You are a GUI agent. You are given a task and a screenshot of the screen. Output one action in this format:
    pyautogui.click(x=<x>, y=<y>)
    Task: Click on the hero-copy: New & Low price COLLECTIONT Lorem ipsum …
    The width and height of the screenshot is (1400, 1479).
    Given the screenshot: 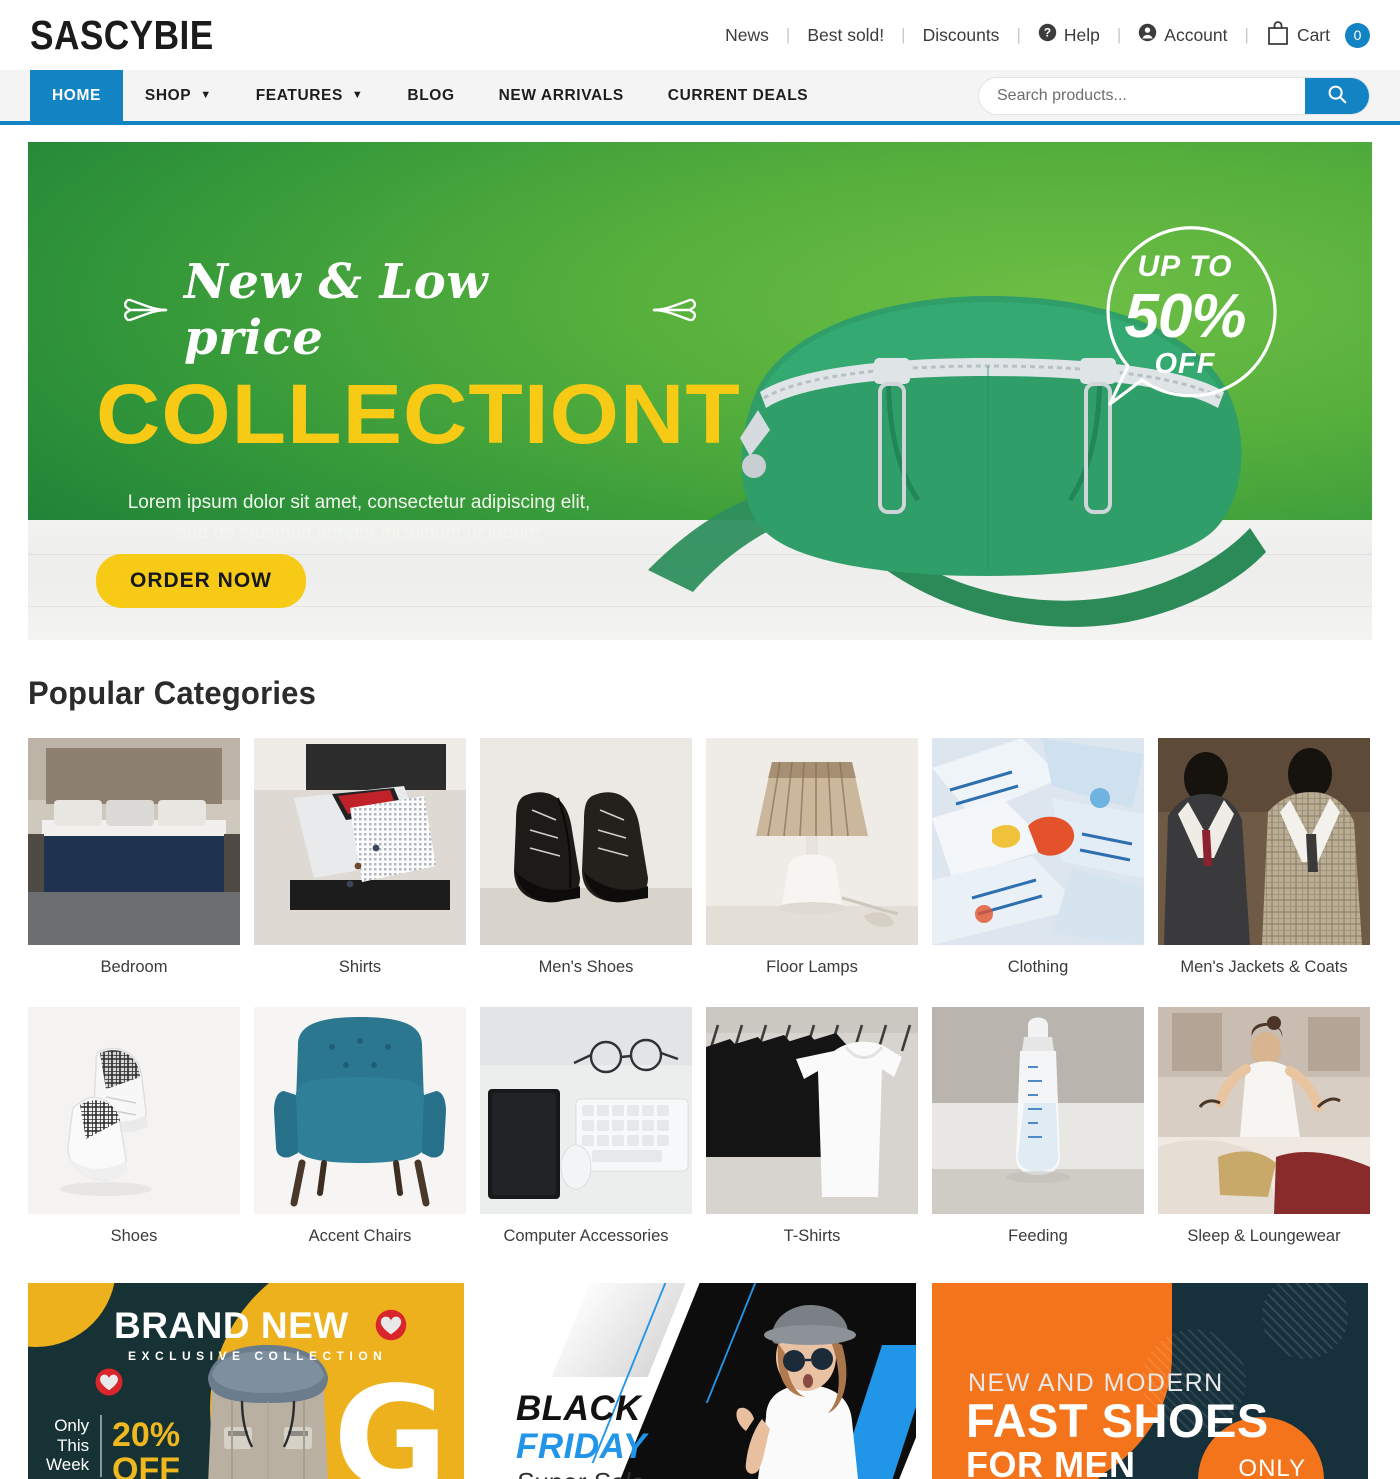 What is the action you would take?
    pyautogui.click(x=418, y=401)
    